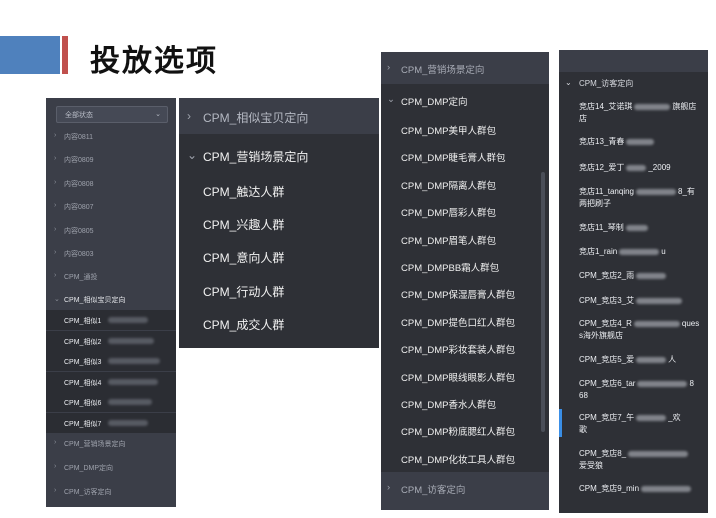 Image resolution: width=716 pixels, height=518 pixels. Describe the element at coordinates (636, 389) in the screenshot. I see `competitor-item-label: CPM_竞店6_tar 8 68` at that location.